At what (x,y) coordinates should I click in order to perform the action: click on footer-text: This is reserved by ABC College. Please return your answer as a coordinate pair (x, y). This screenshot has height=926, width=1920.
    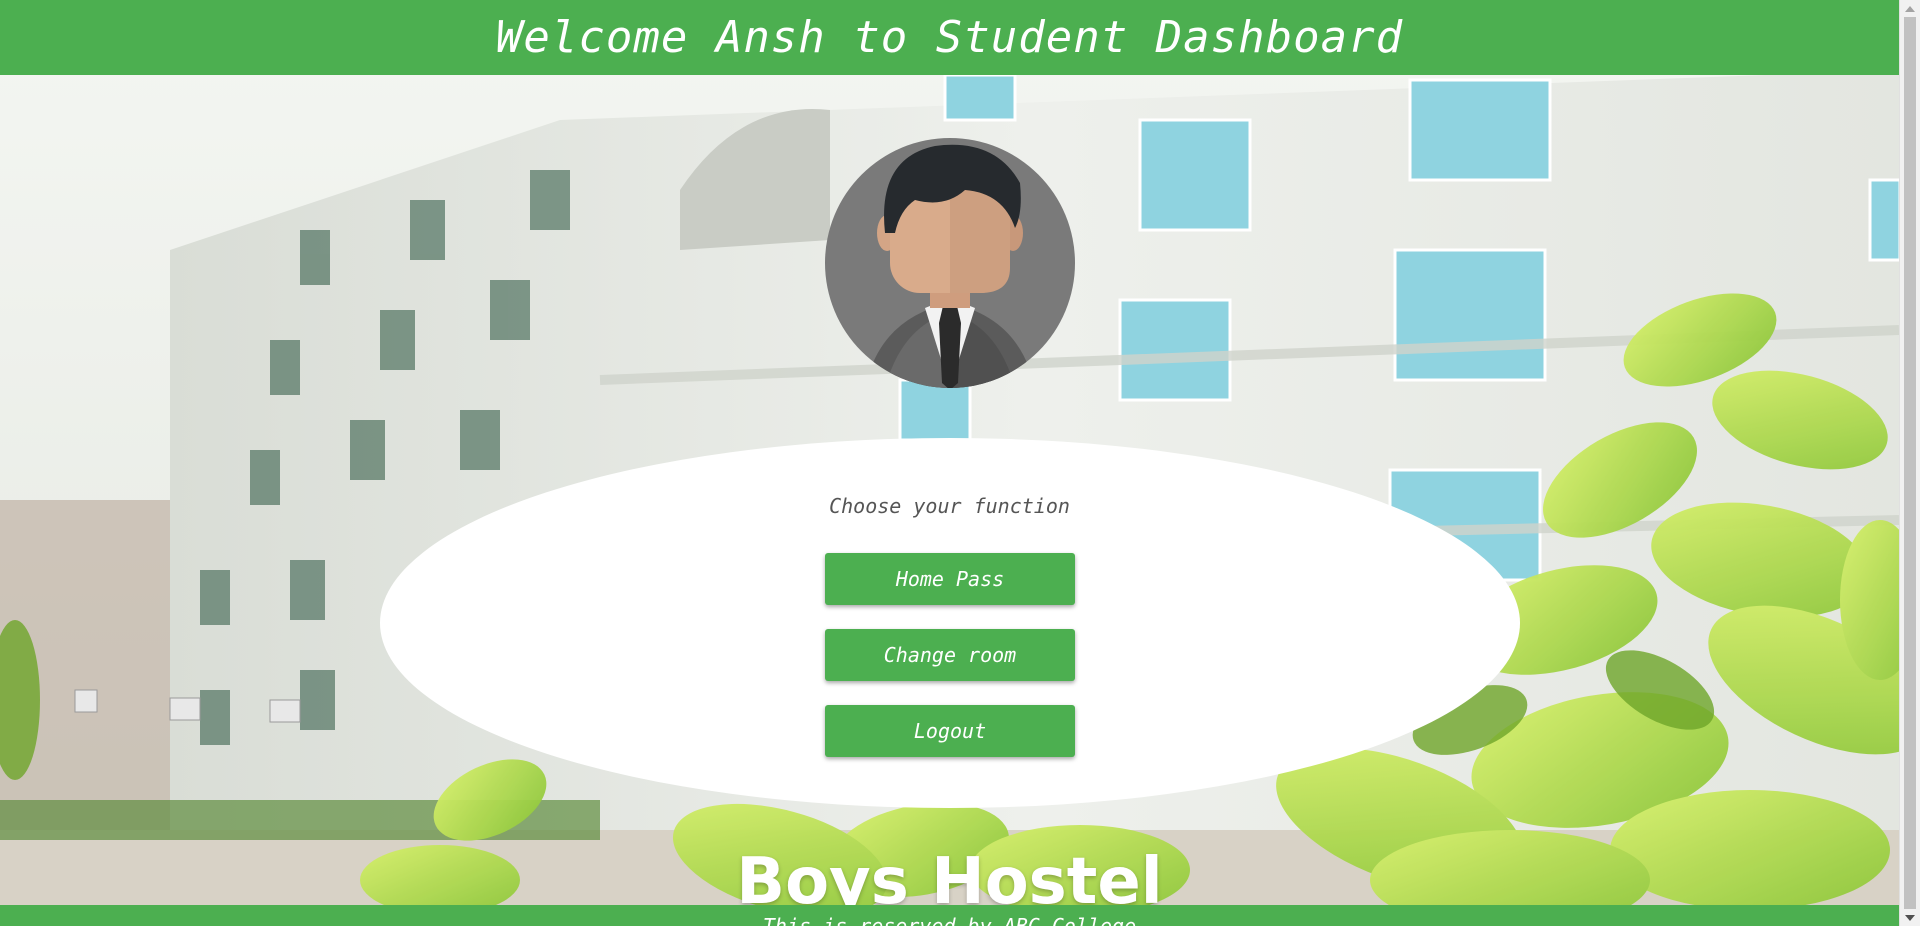
    Looking at the image, I should click on (949, 920).